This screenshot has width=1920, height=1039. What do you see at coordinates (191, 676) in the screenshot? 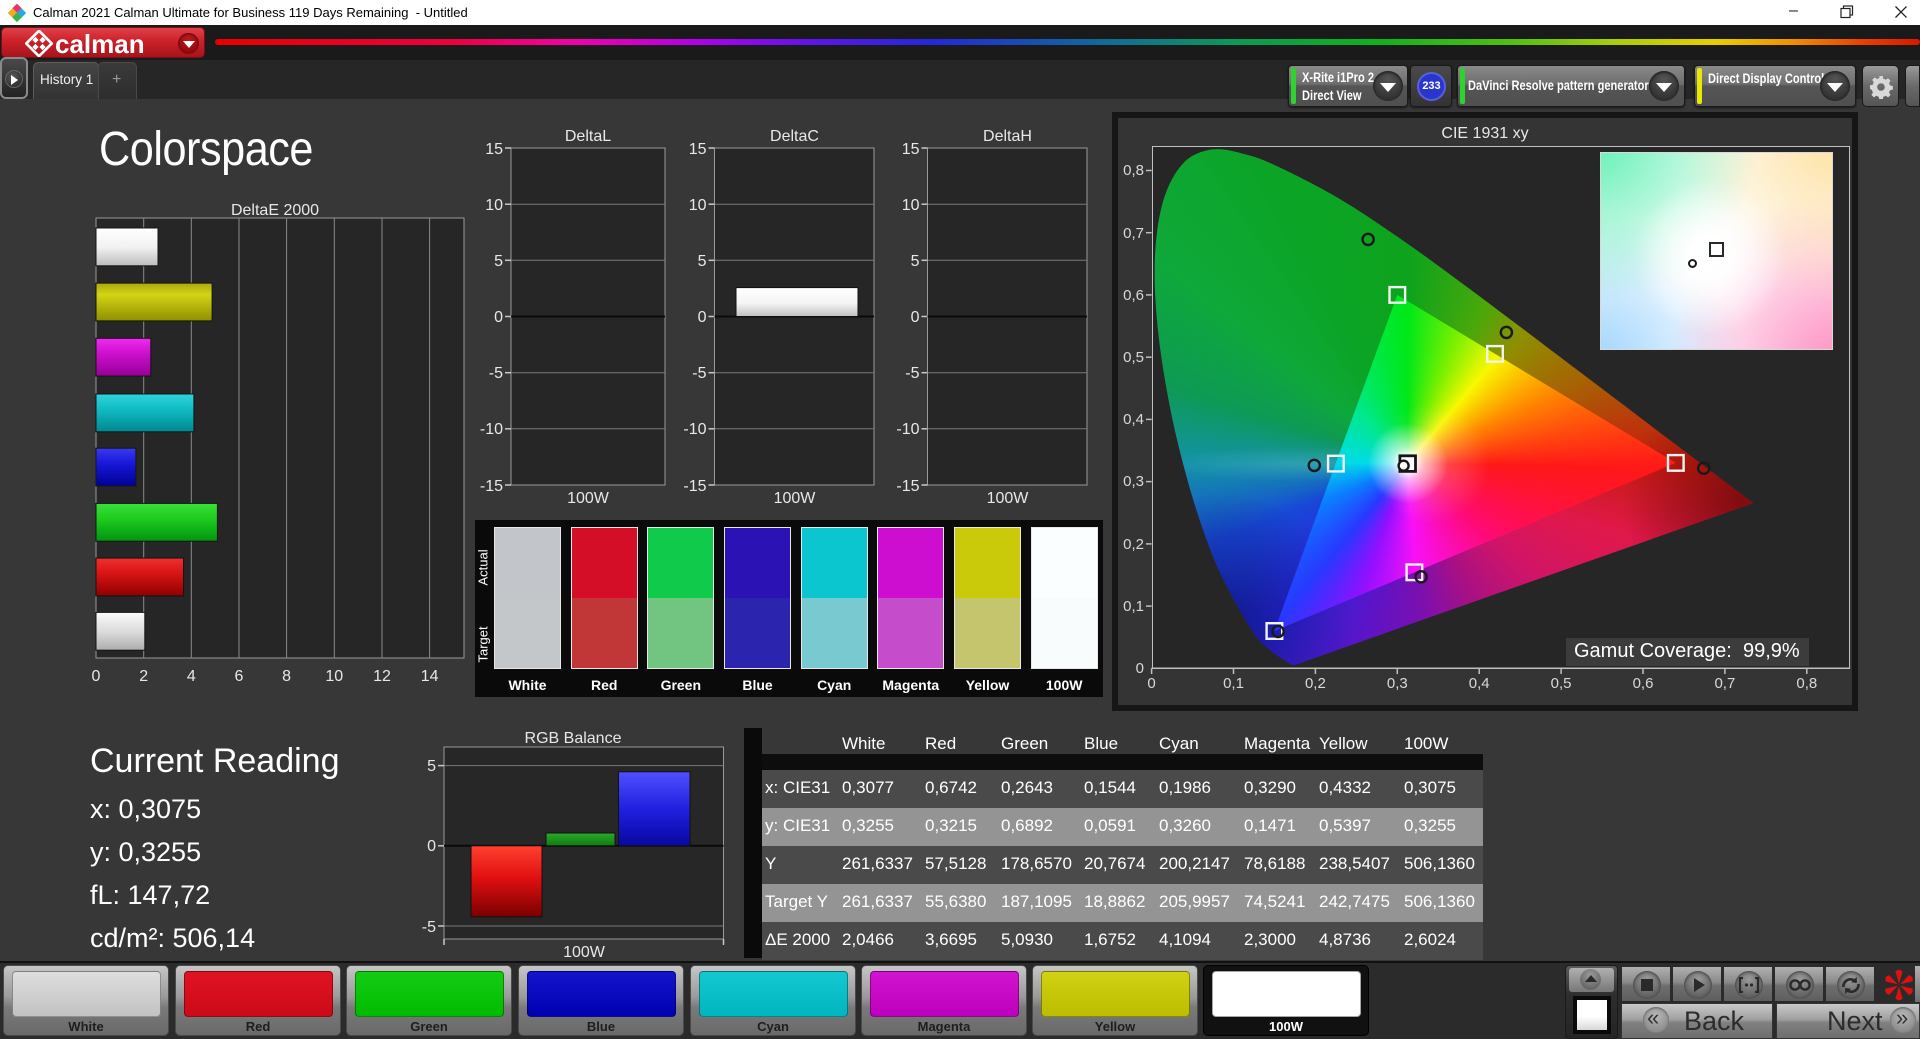
I see `svg-text: 4` at bounding box center [191, 676].